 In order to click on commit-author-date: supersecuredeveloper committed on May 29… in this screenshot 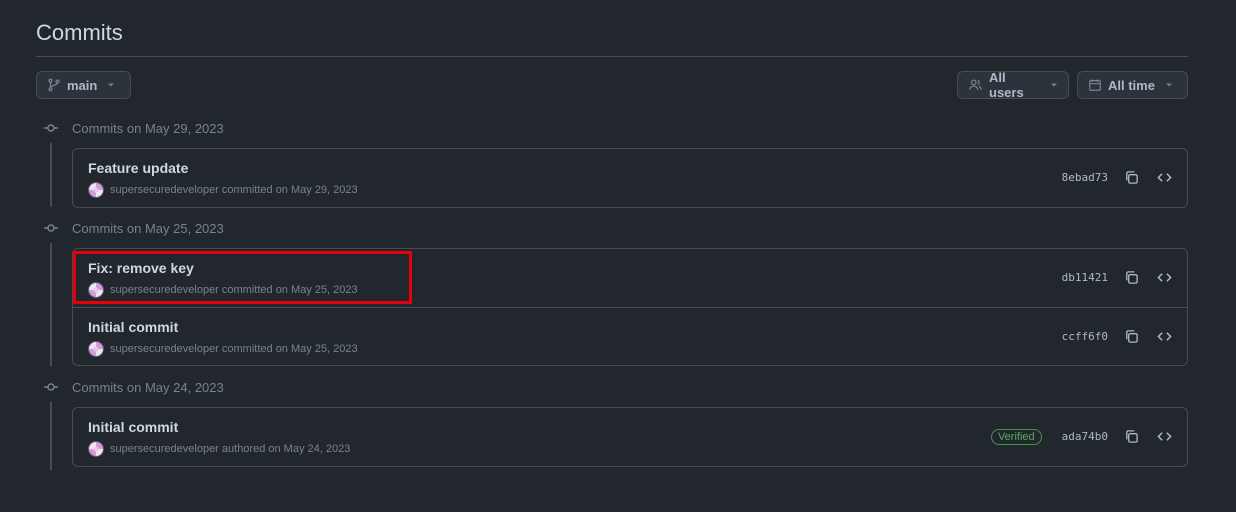, I will do `click(234, 190)`.